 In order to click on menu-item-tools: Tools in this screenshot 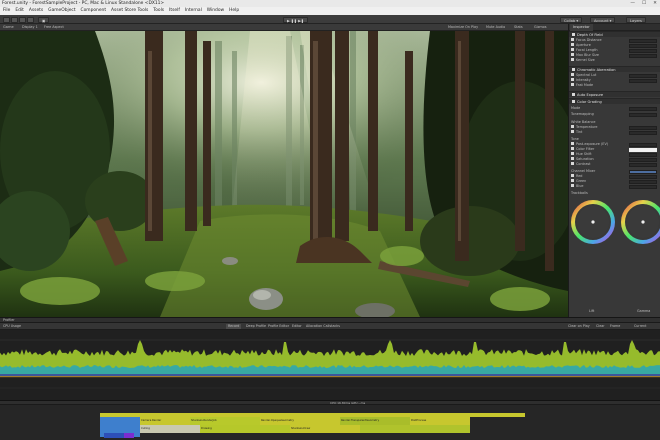, I will do `click(158, 11)`.